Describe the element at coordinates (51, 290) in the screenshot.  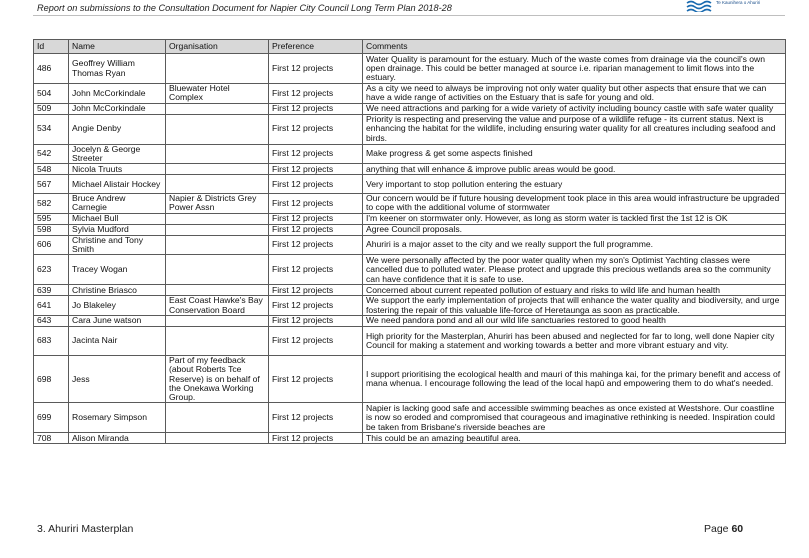
I see `cell-id: 639` at that location.